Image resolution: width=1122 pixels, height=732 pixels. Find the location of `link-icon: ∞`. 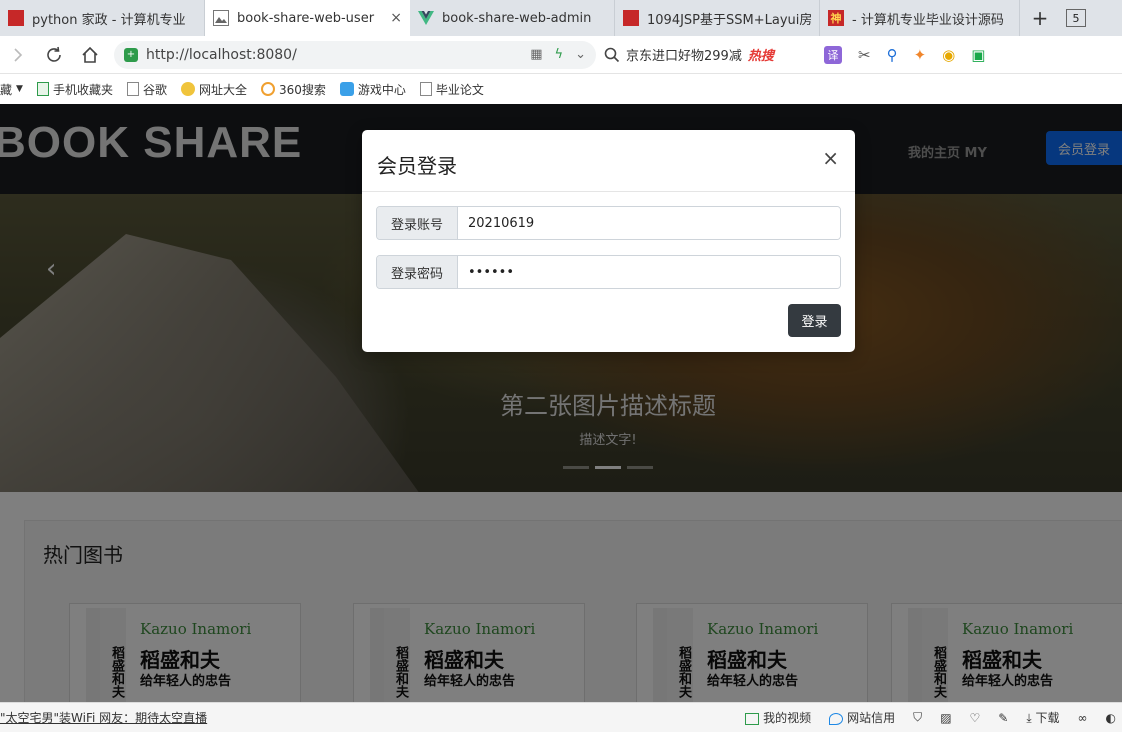

link-icon: ∞ is located at coordinates (1083, 718).